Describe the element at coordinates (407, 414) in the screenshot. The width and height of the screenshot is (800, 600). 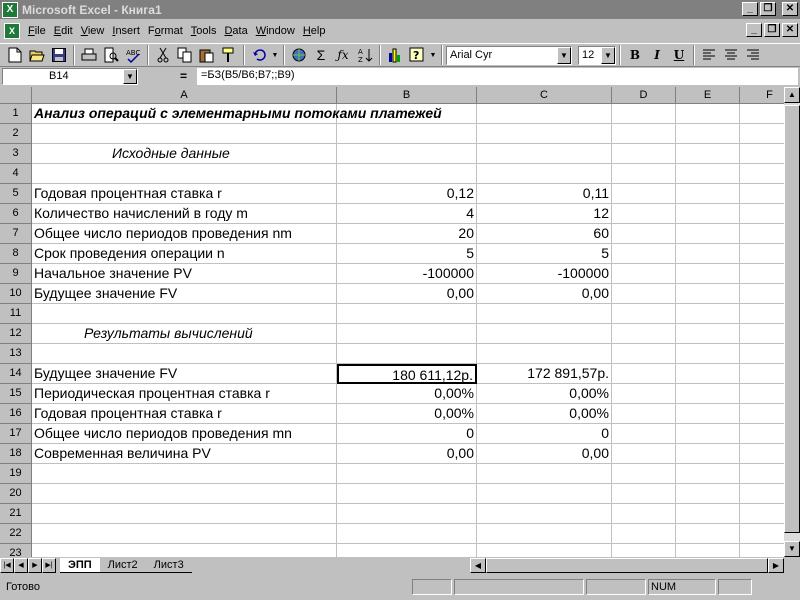
I see `cell-b16: 0,00%` at that location.